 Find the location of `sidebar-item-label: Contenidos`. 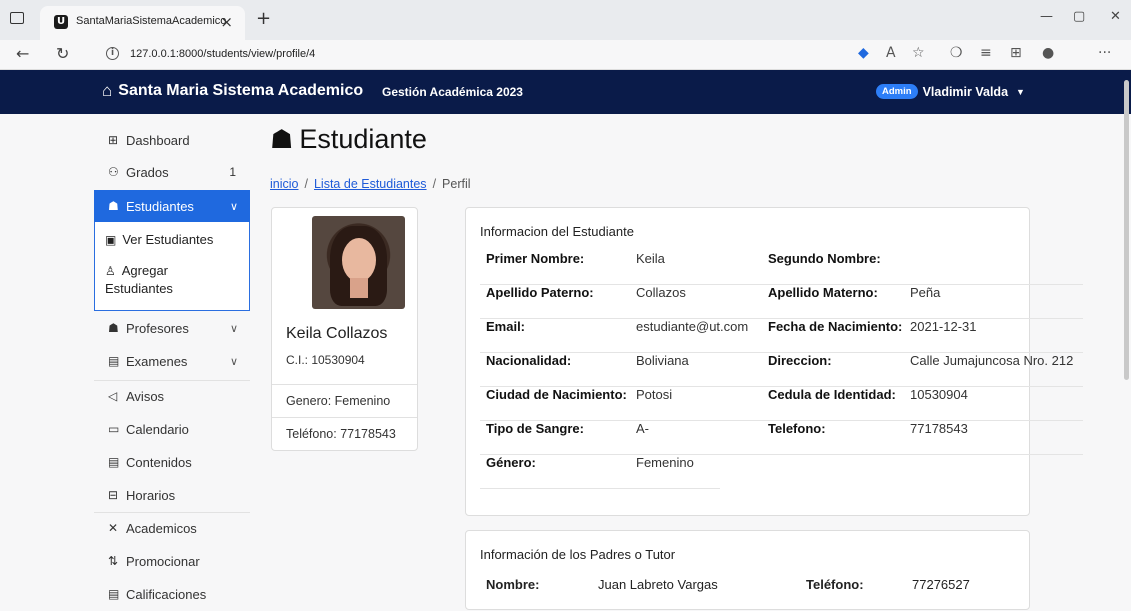

sidebar-item-label: Contenidos is located at coordinates (159, 462).